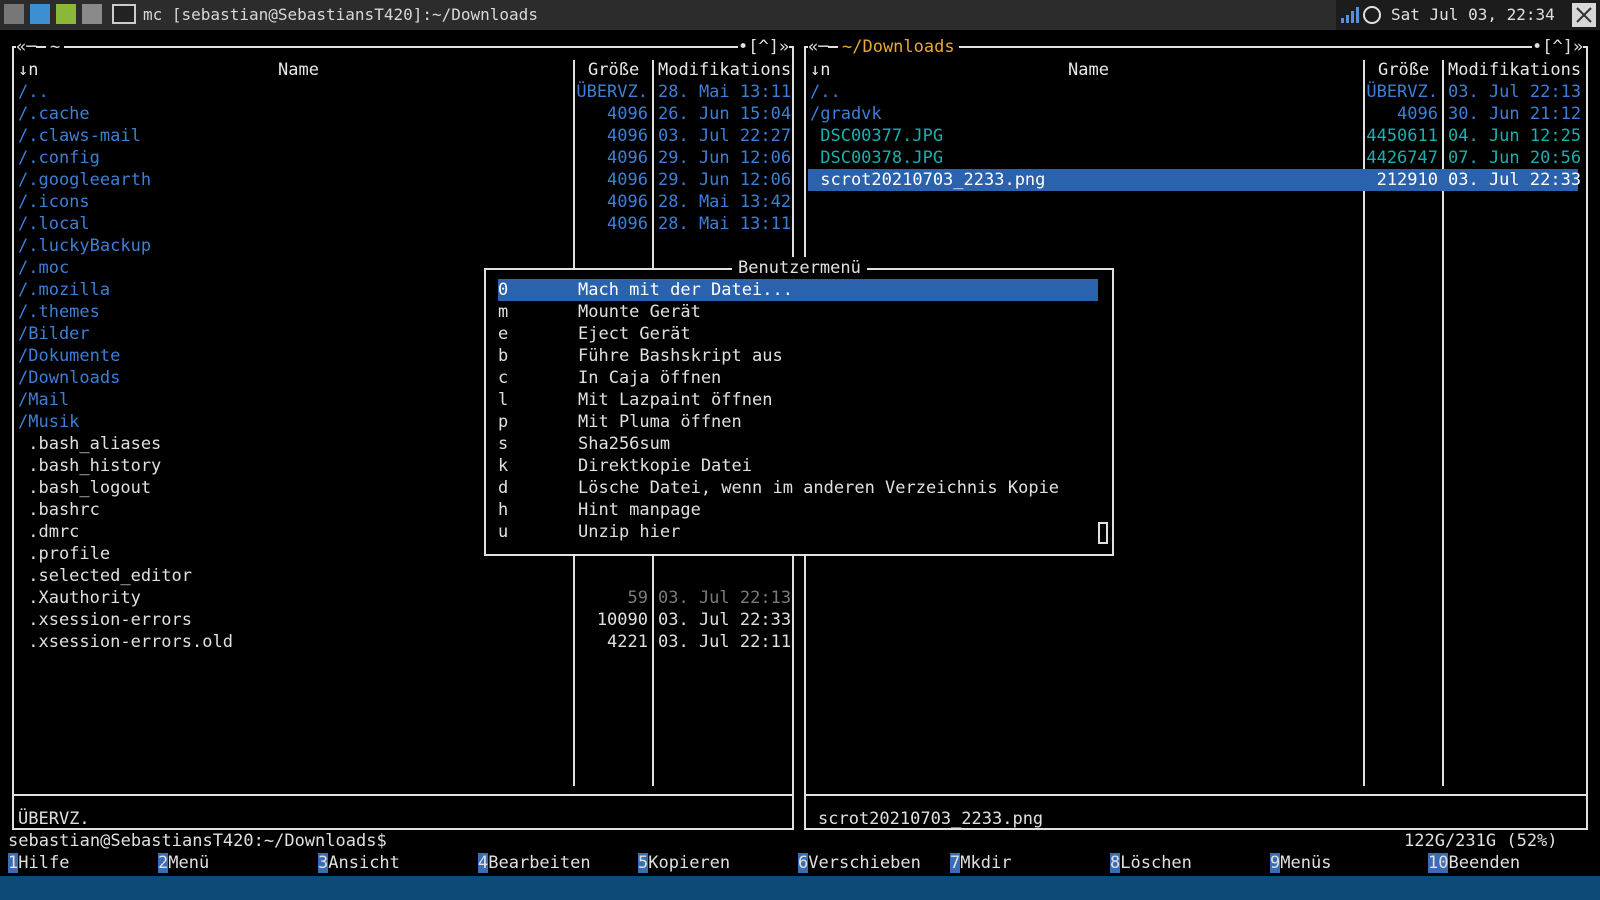 The image size is (1600, 900). I want to click on file-name: /.mozilla, so click(64, 290).